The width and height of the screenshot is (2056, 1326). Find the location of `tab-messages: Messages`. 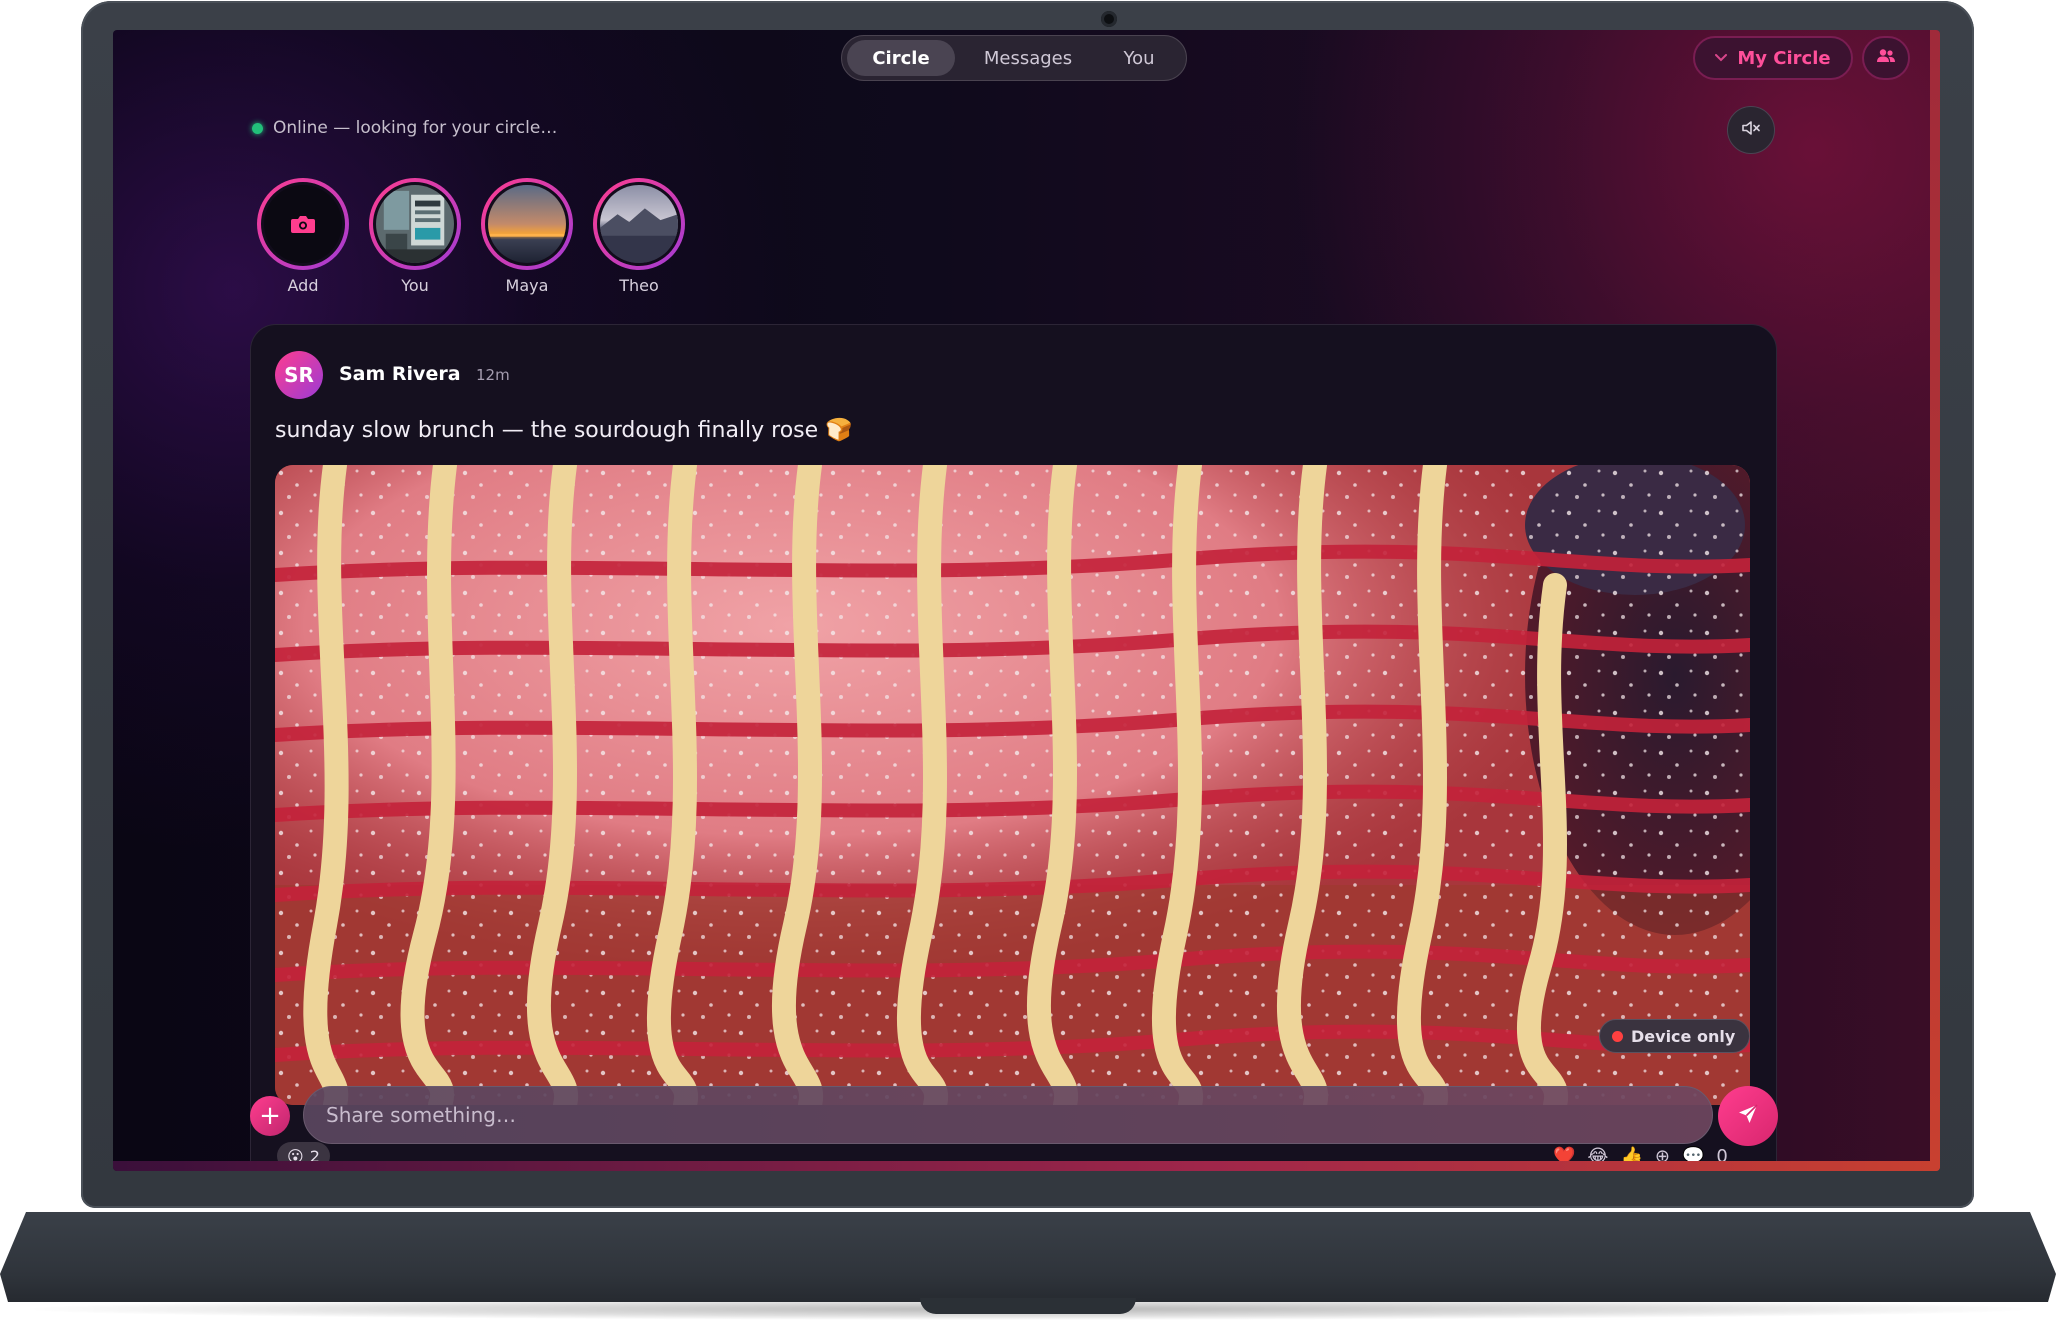

tab-messages: Messages is located at coordinates (1028, 58).